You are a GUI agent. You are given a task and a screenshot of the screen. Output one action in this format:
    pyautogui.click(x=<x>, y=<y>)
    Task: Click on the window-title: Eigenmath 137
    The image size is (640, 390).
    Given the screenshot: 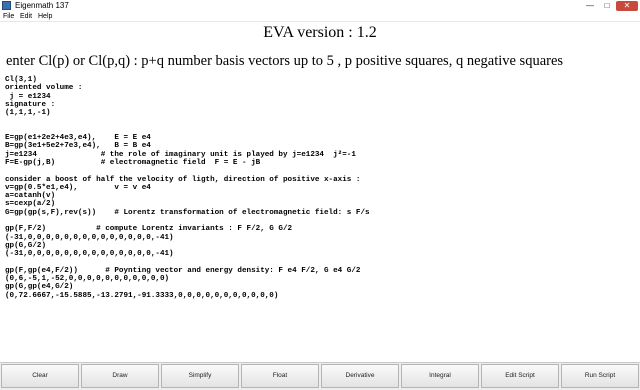 What is the action you would take?
    pyautogui.click(x=42, y=5)
    